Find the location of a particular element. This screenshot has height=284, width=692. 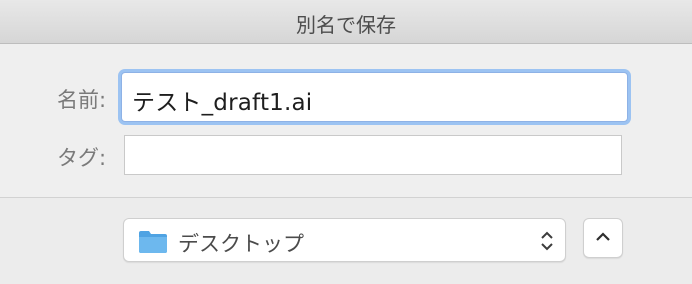

location-label: デスクトップ is located at coordinates (241, 244).